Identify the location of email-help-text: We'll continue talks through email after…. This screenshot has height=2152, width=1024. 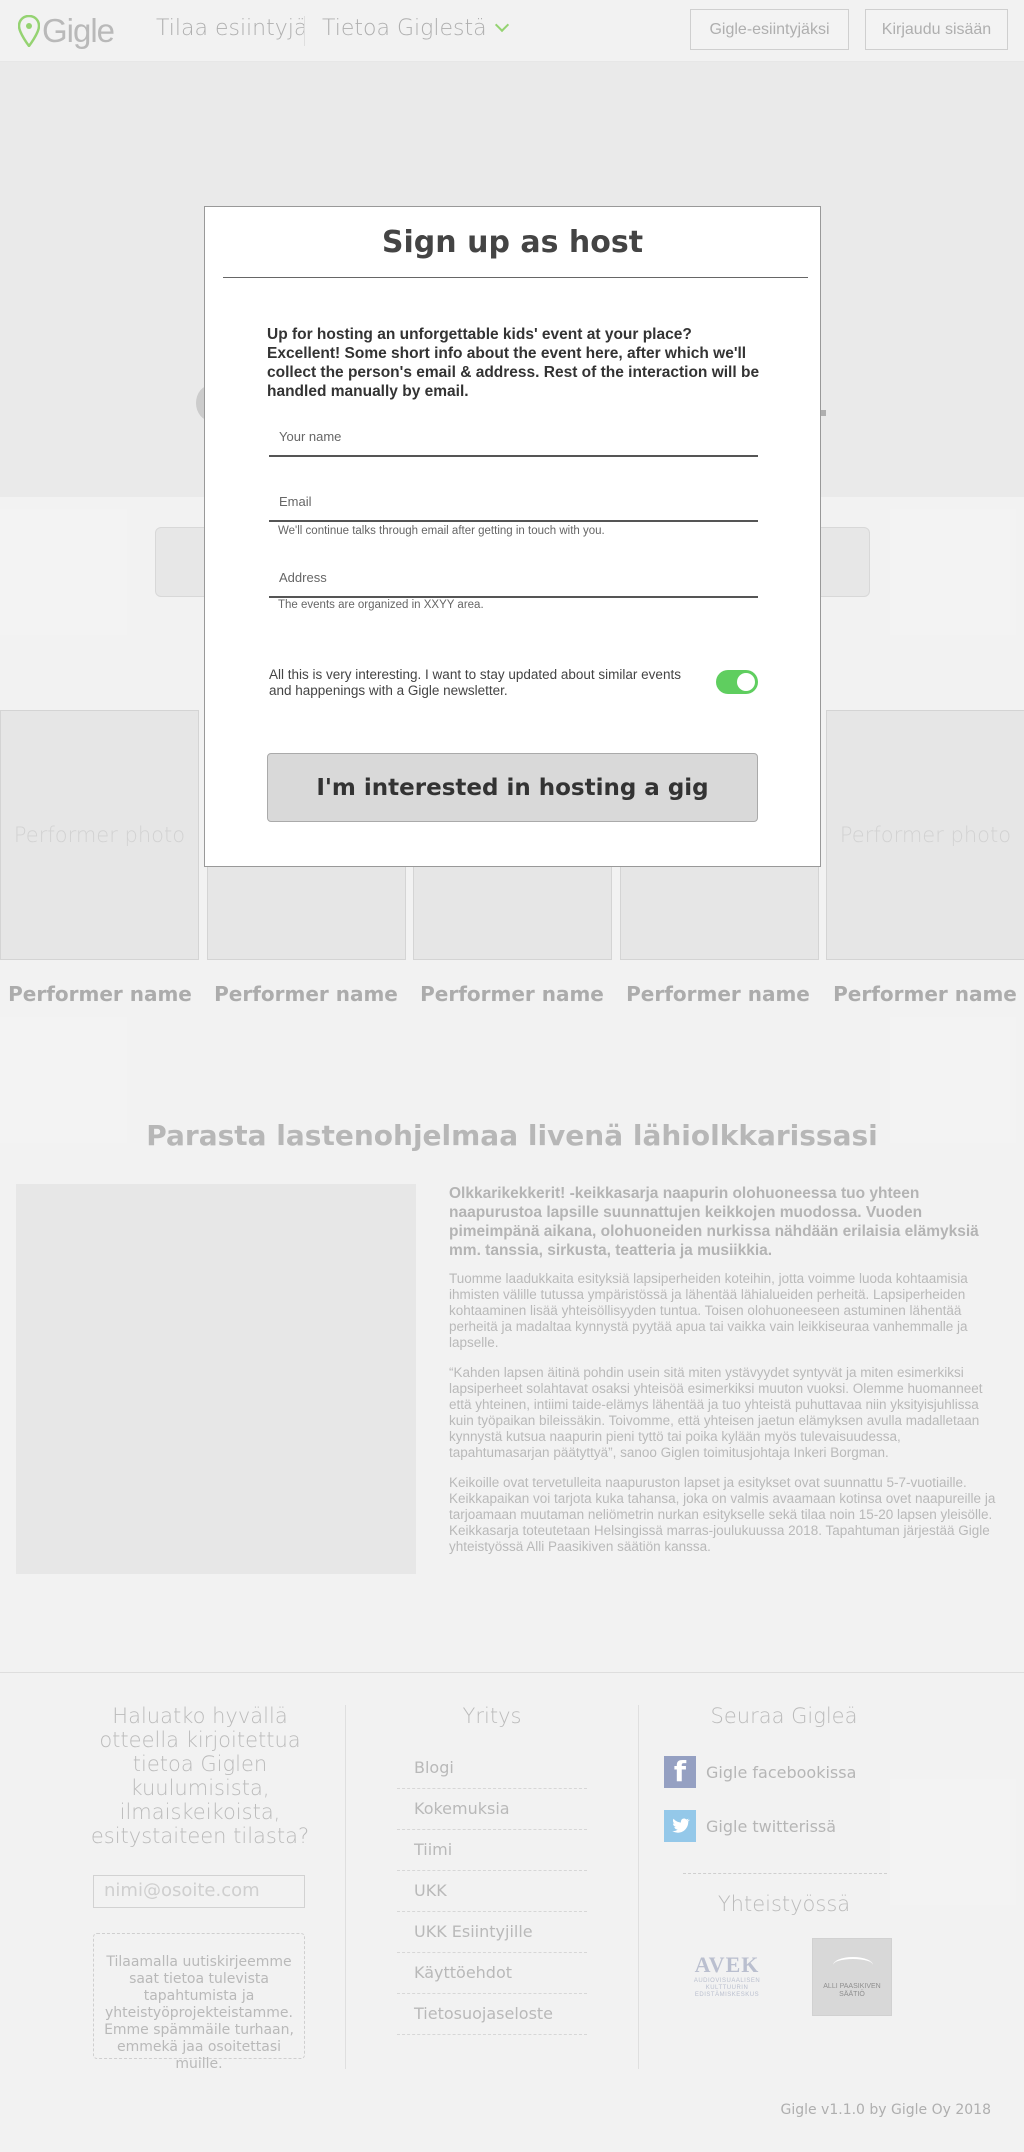
(441, 531).